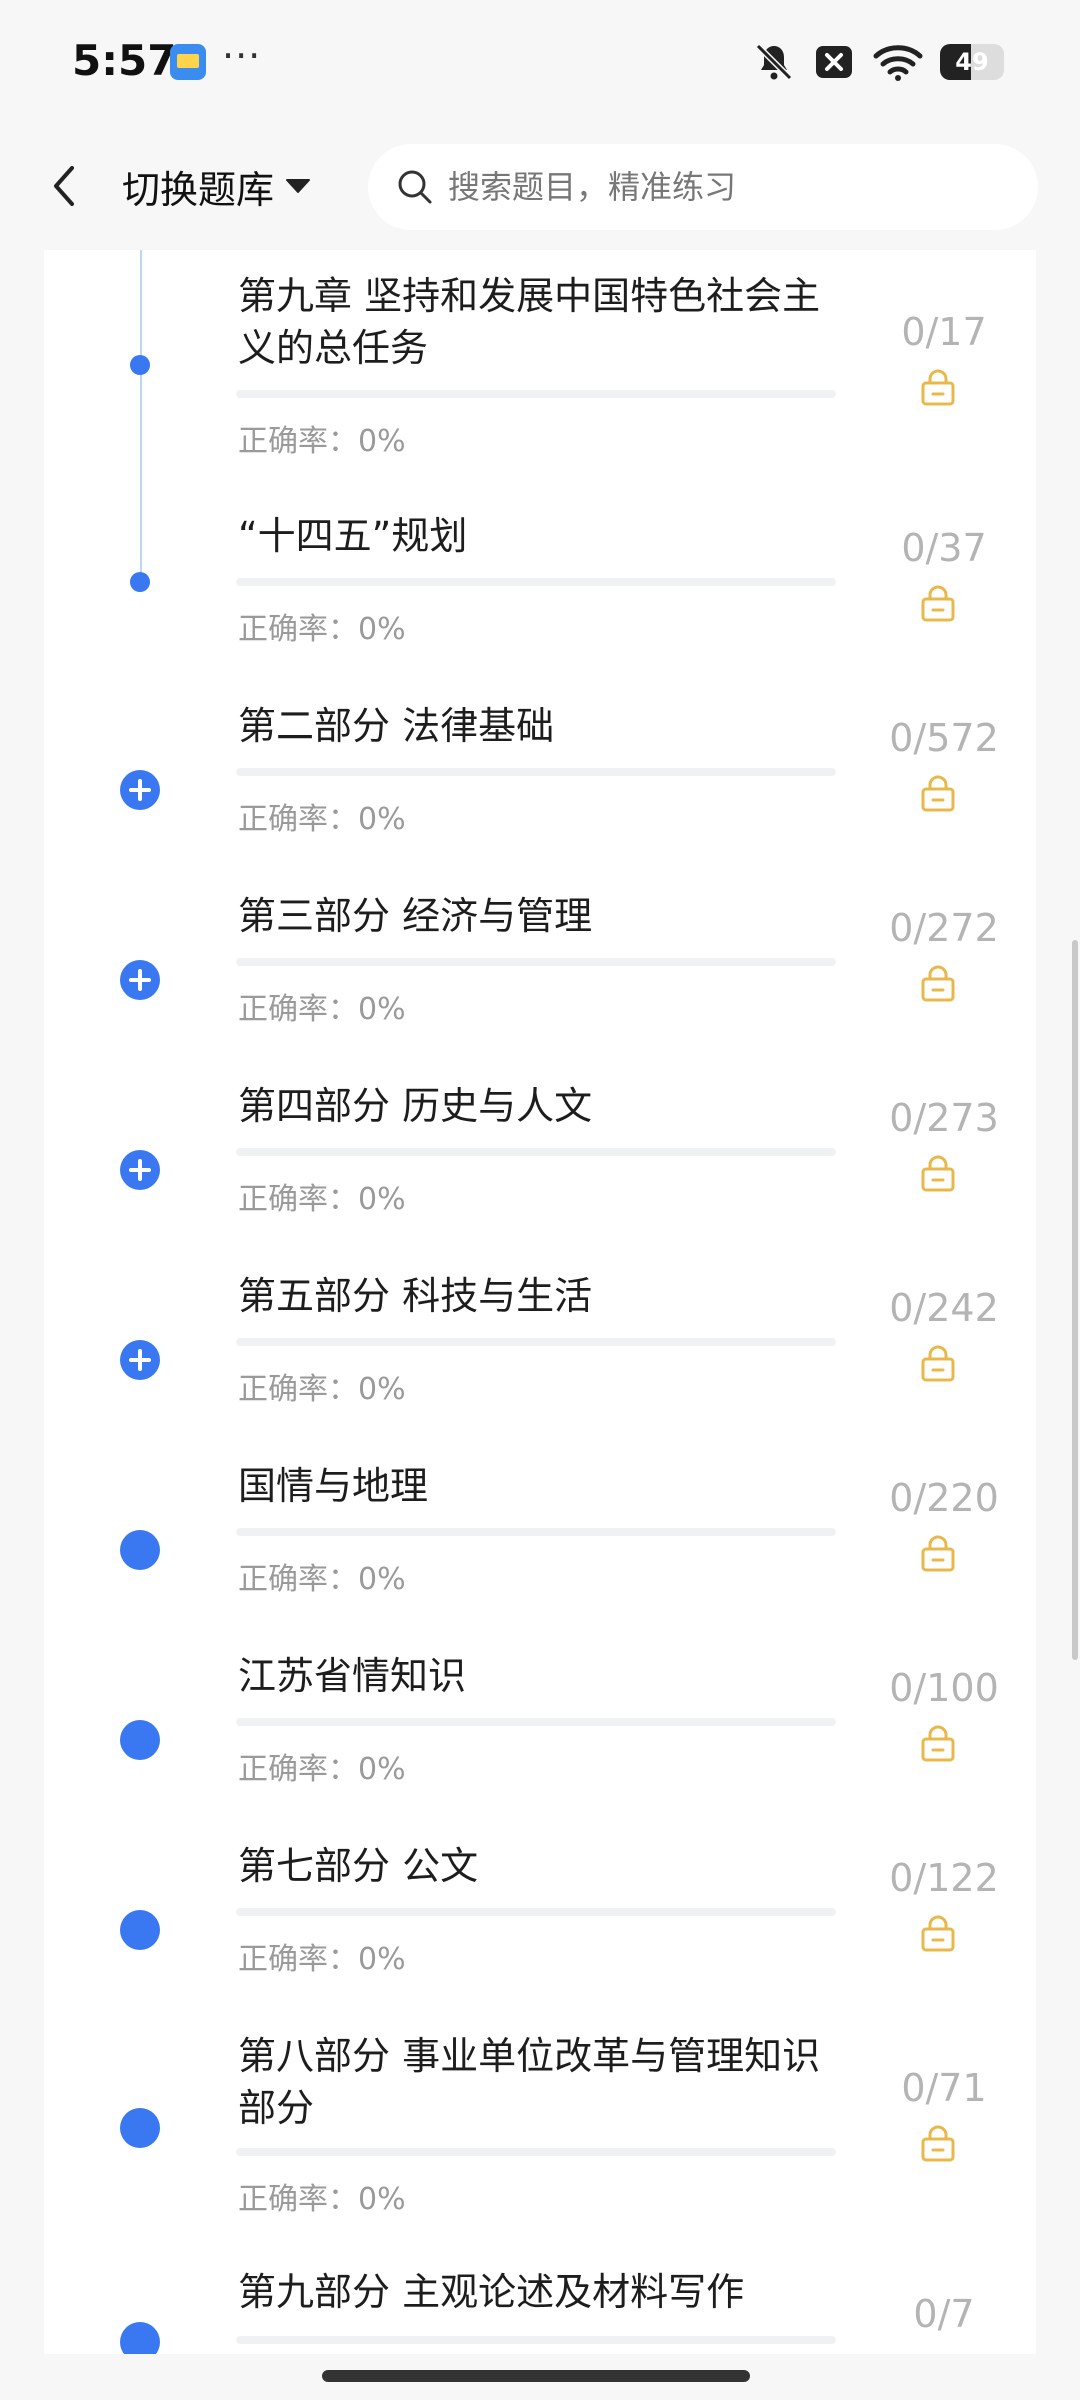 The width and height of the screenshot is (1080, 2400). I want to click on status-time: 5:57, so click(124, 60).